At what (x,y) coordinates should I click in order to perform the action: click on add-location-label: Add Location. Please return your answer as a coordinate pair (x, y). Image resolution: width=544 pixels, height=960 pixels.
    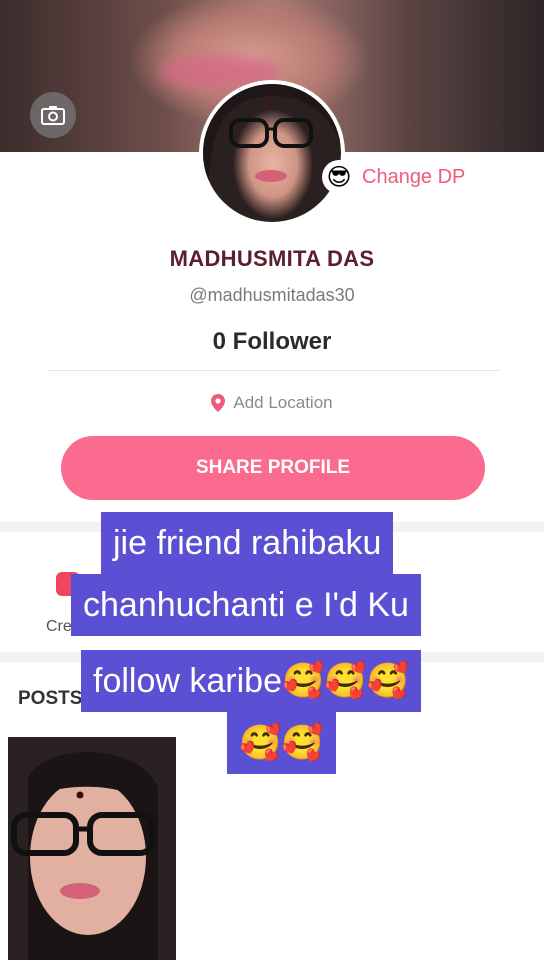
    Looking at the image, I should click on (283, 402).